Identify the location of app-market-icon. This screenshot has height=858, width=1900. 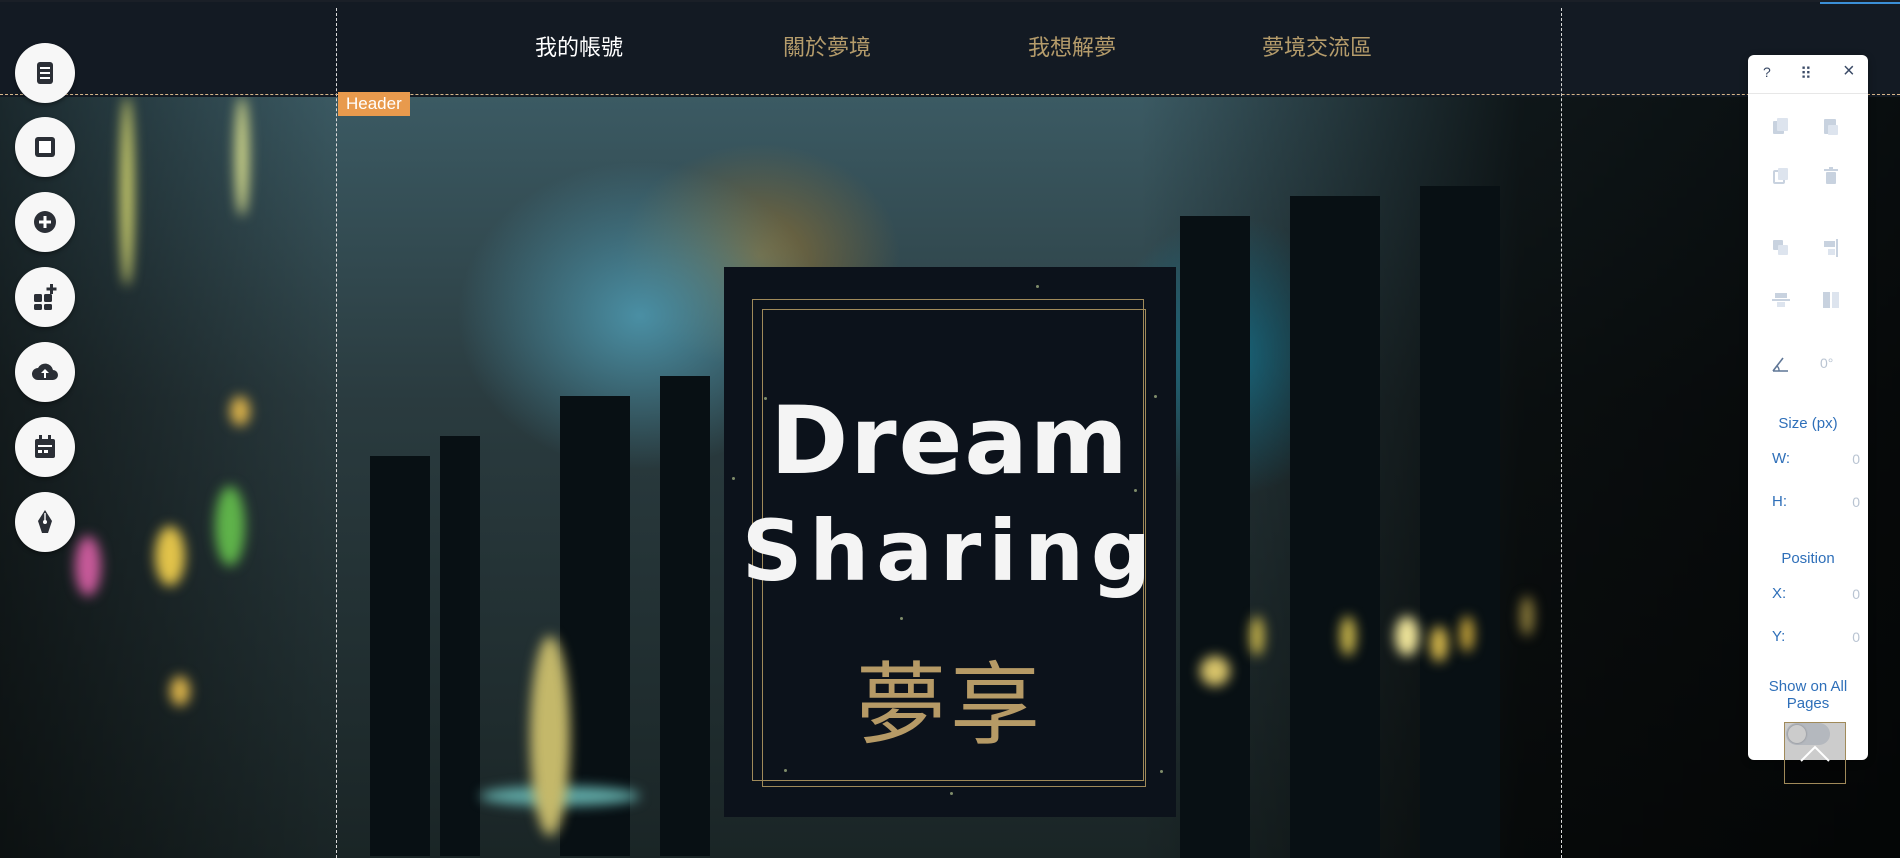
(45, 297).